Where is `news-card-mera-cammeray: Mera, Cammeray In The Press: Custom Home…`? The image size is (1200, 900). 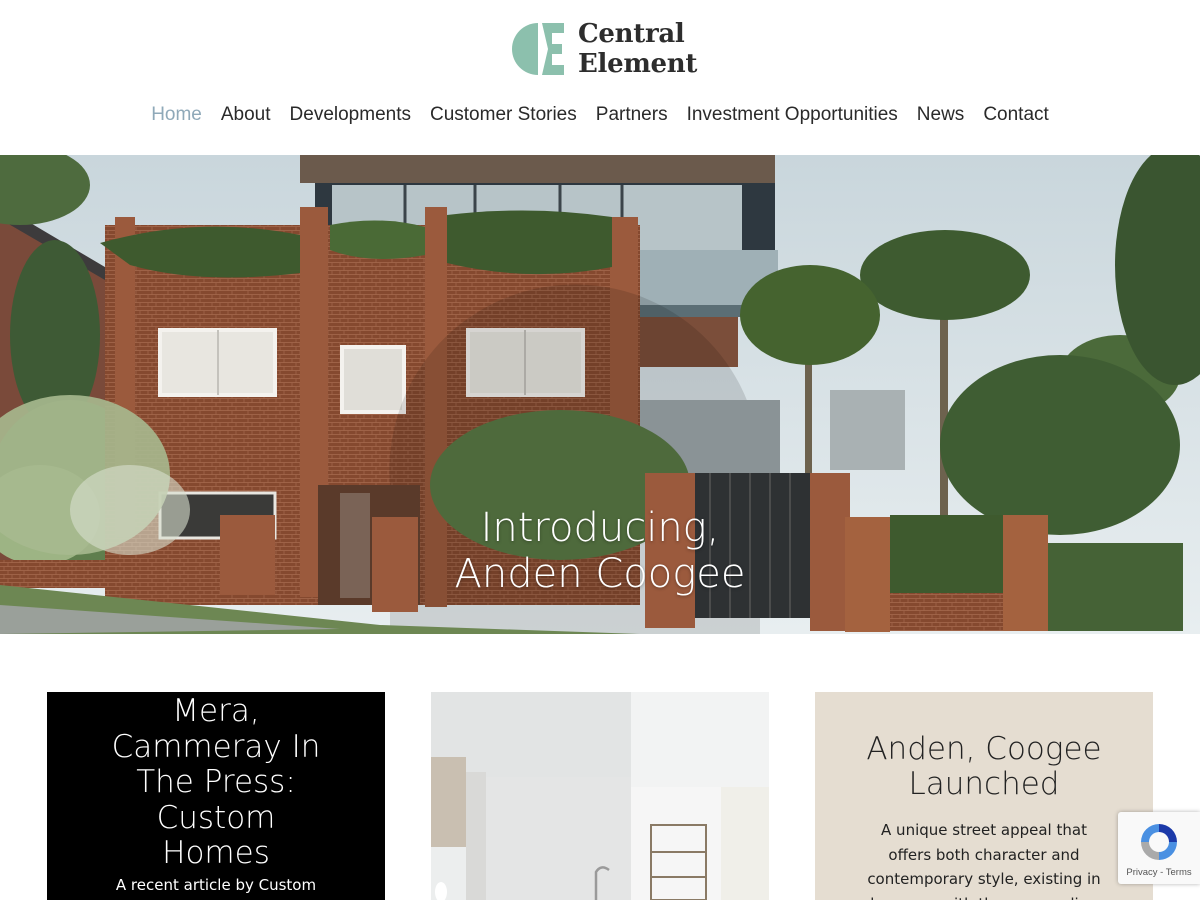 news-card-mera-cammeray: Mera, Cammeray In The Press: Custom Home… is located at coordinates (216, 796).